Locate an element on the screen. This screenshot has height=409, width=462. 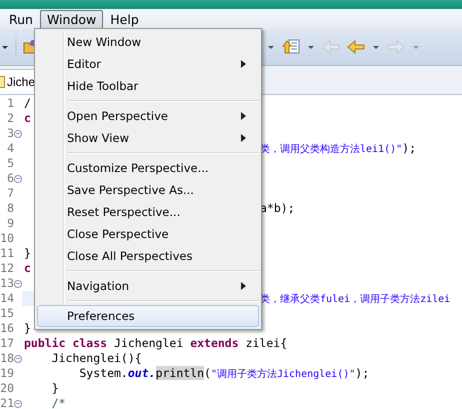
back-arrow-icon is located at coordinates (356, 47).